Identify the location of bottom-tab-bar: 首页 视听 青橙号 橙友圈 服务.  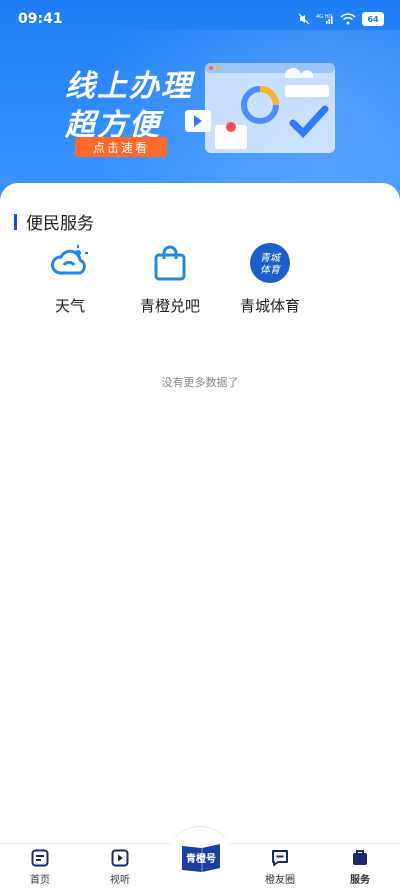
(200, 858).